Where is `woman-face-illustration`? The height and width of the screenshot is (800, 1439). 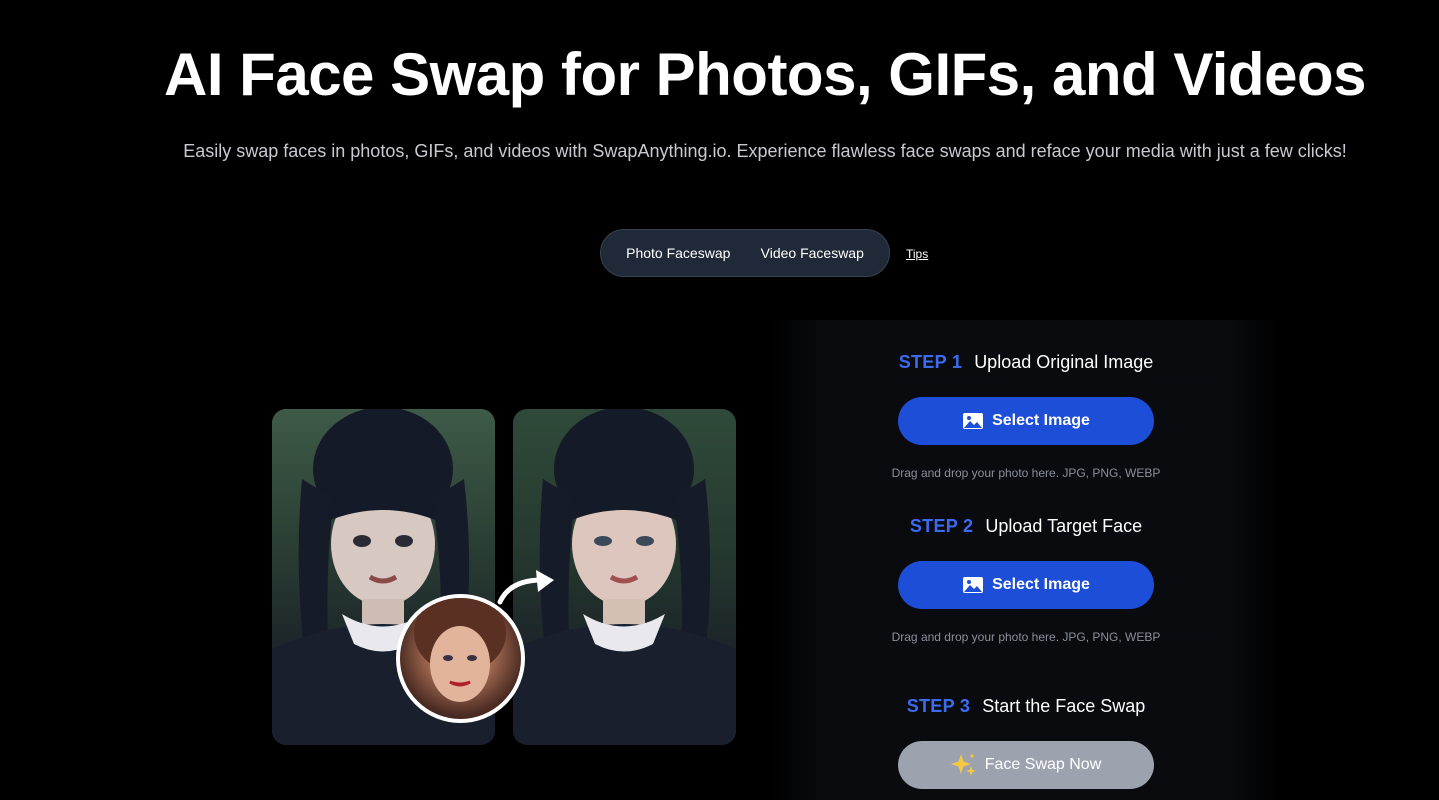
woman-face-illustration is located at coordinates (460, 650).